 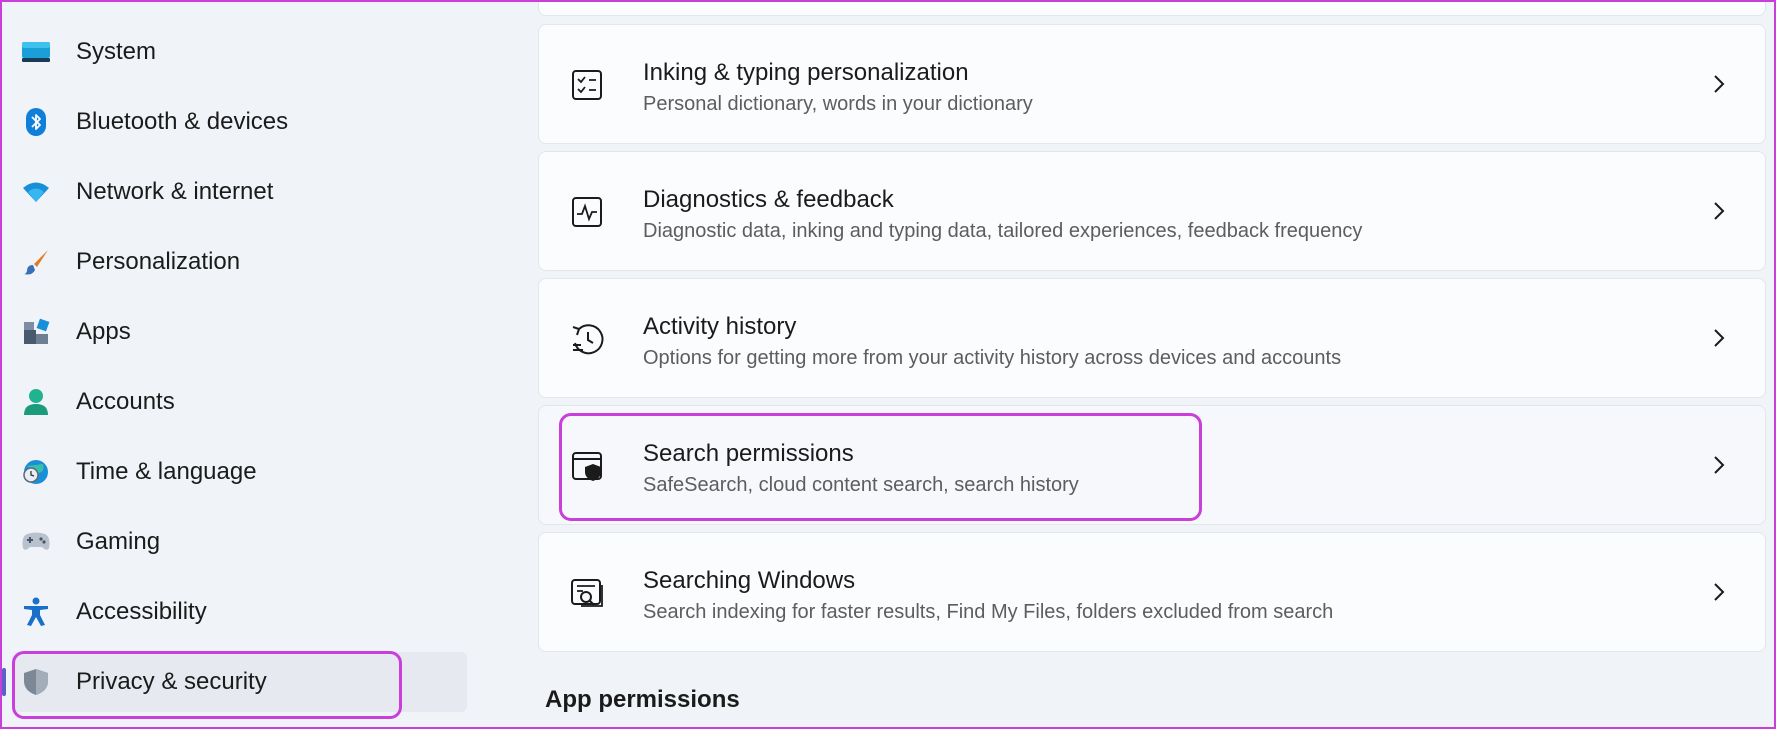 I want to click on sidebar-item-privacy-security: Privacy & security, so click(x=234, y=682).